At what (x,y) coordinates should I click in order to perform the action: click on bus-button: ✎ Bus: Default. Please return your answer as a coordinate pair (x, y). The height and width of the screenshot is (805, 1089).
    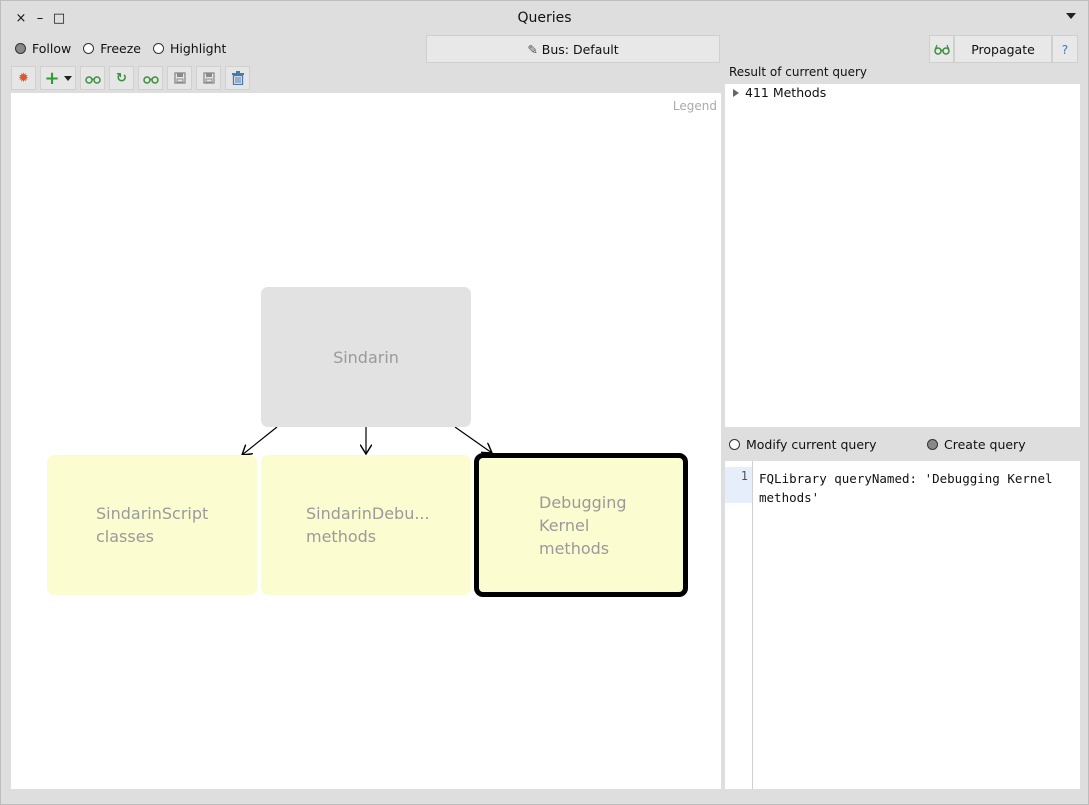
    Looking at the image, I should click on (573, 49).